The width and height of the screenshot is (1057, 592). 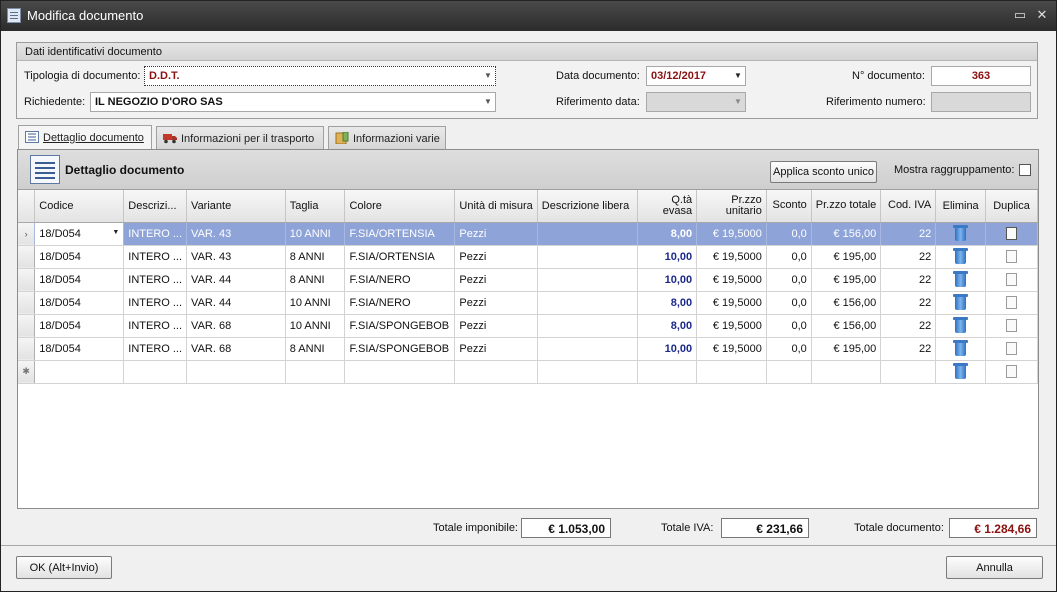 I want to click on minimize-icon: ▭, so click(x=1020, y=15).